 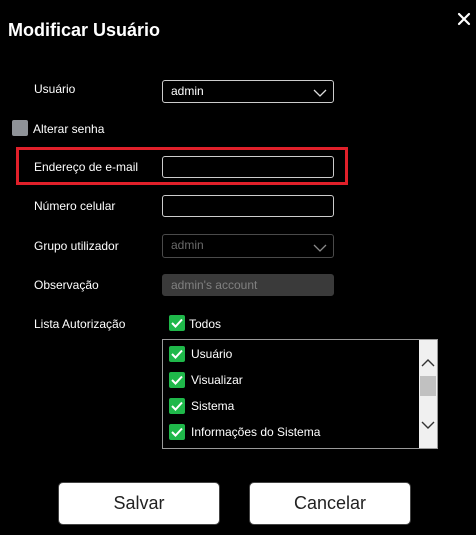 What do you see at coordinates (248, 167) in the screenshot?
I see `email-field` at bounding box center [248, 167].